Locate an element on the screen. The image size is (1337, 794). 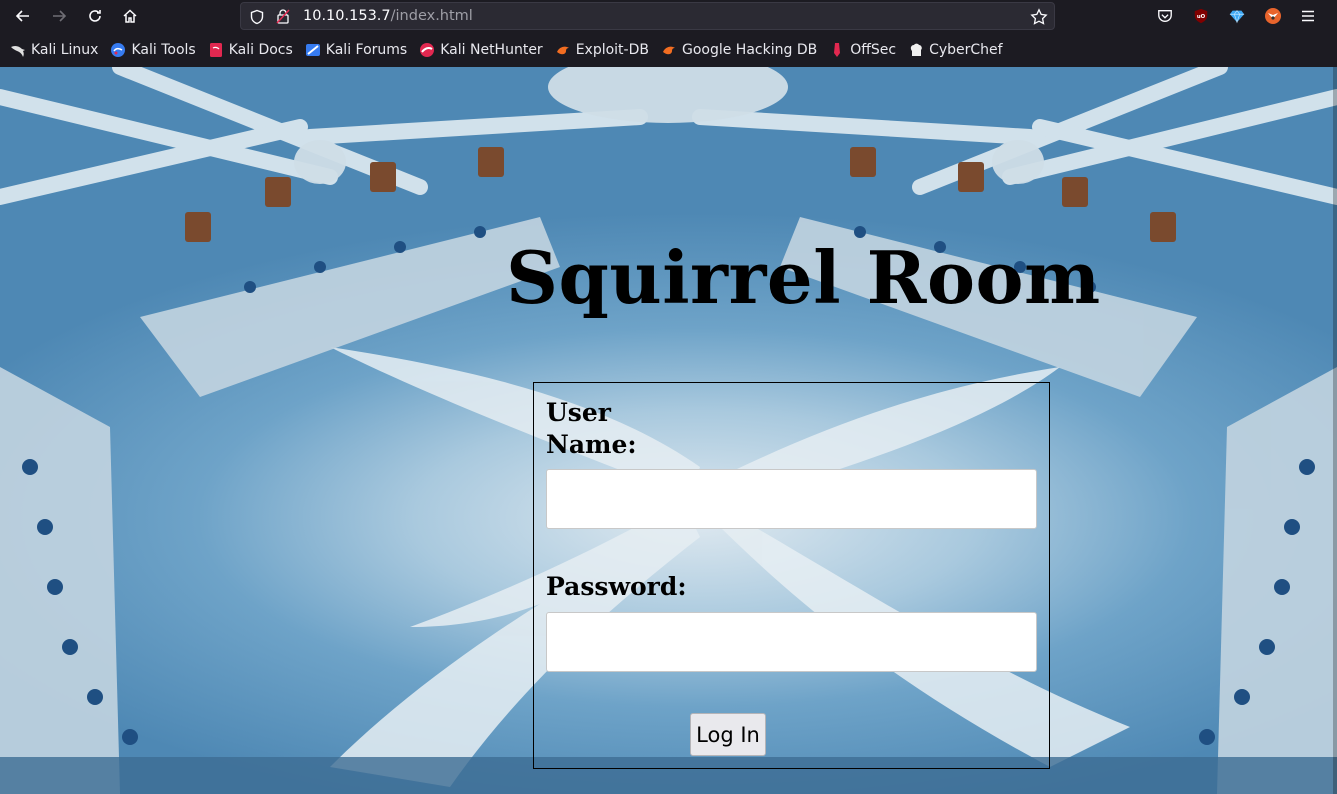
kali-forums-icon is located at coordinates (313, 50).